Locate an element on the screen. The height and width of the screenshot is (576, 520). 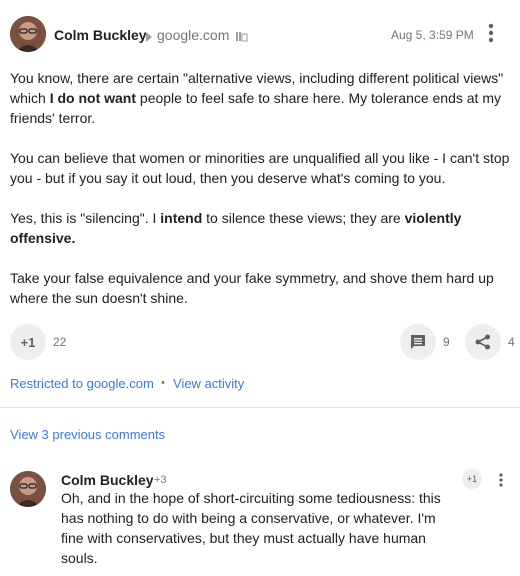
comment-icon is located at coordinates (418, 342).